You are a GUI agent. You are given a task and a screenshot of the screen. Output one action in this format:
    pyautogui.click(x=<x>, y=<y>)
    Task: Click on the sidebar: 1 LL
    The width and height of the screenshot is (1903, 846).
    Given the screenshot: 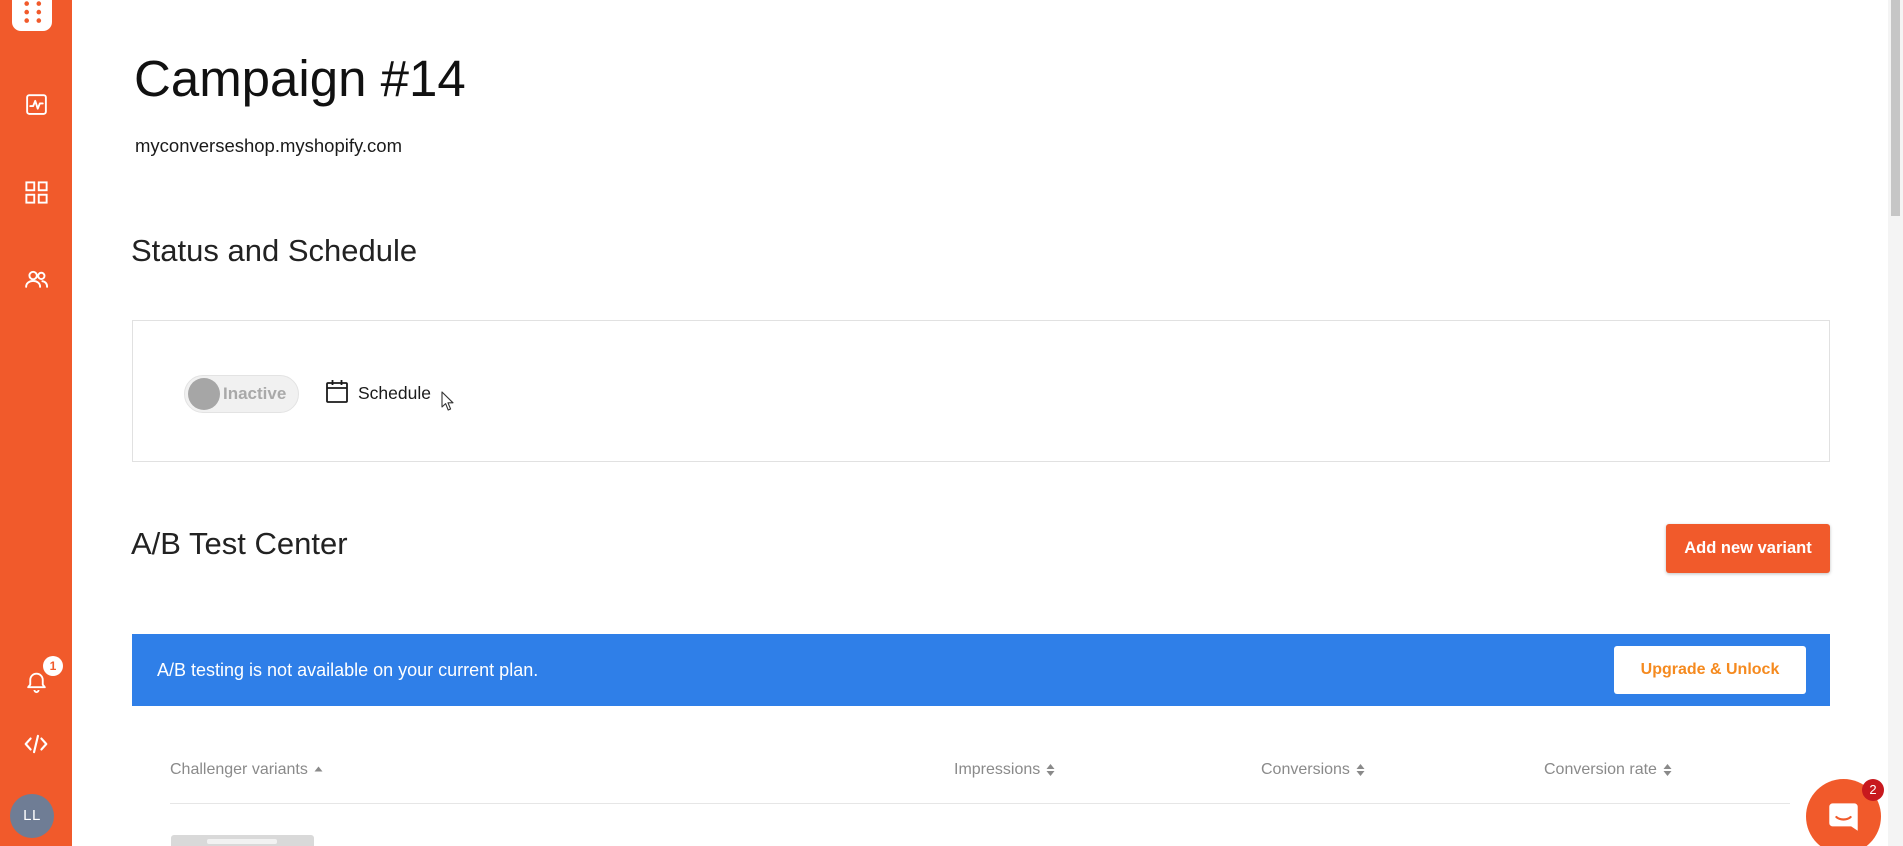 What is the action you would take?
    pyautogui.click(x=36, y=423)
    